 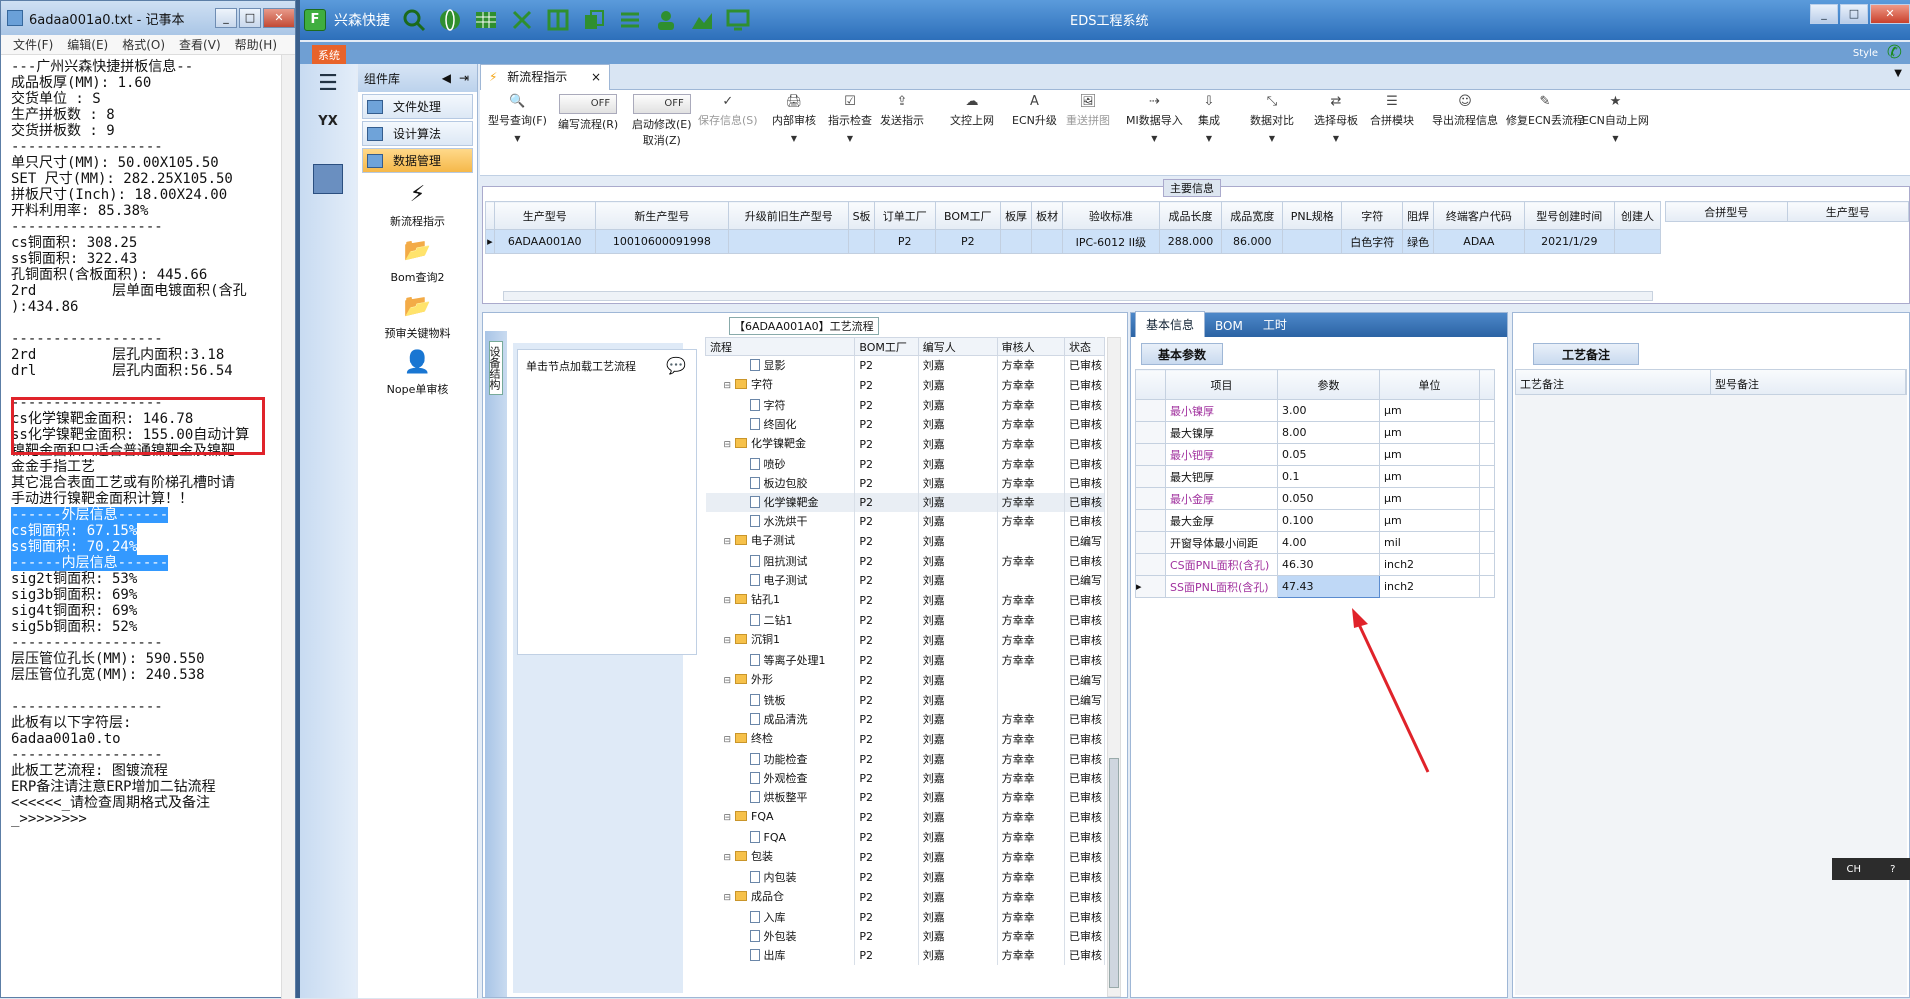 I want to click on flow-cell, so click(x=1031, y=680).